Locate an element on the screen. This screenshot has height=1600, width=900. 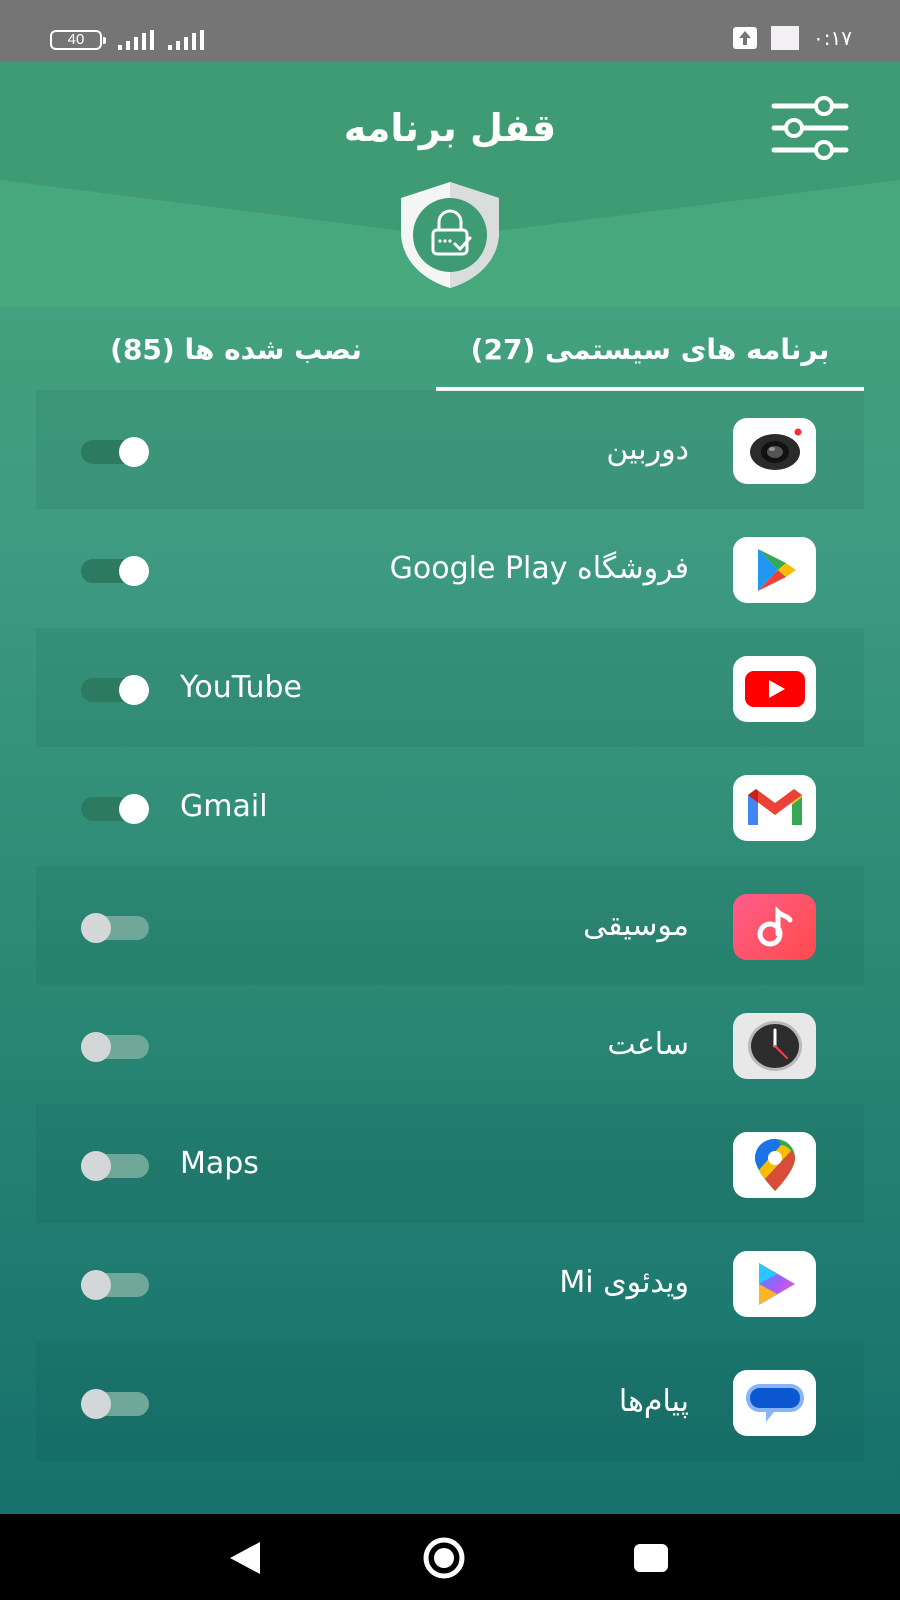
mi-video-icon is located at coordinates (774, 1284).